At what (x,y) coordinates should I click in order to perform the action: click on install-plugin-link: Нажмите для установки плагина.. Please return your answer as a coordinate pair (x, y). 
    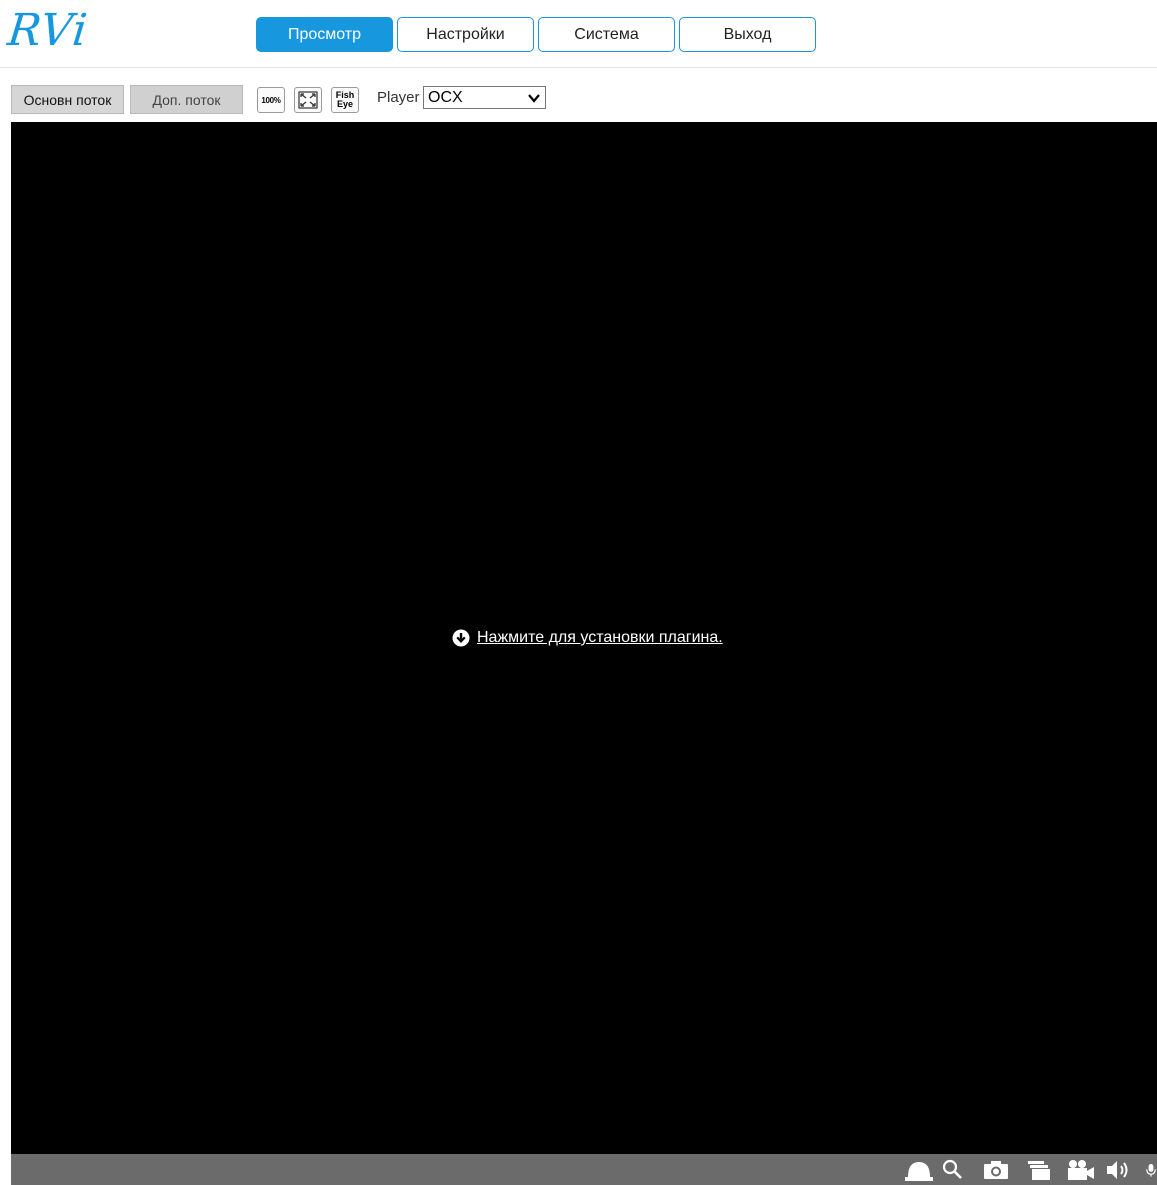
    Looking at the image, I should click on (587, 638).